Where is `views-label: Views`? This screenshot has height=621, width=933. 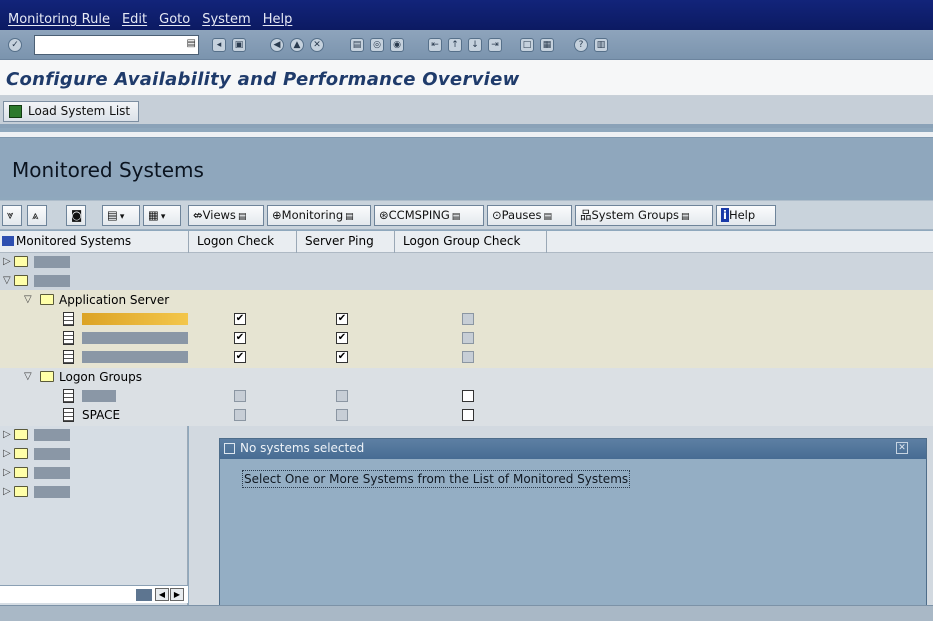 views-label: Views is located at coordinates (219, 215).